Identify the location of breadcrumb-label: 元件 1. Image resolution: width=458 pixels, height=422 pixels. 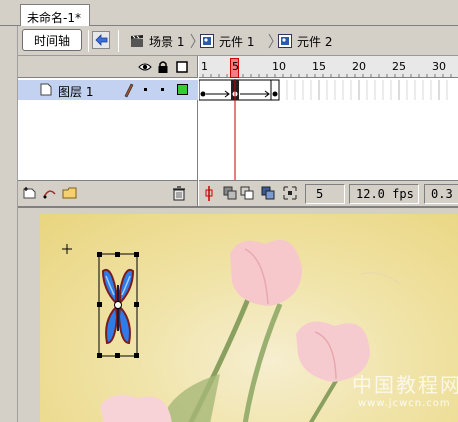
(237, 41).